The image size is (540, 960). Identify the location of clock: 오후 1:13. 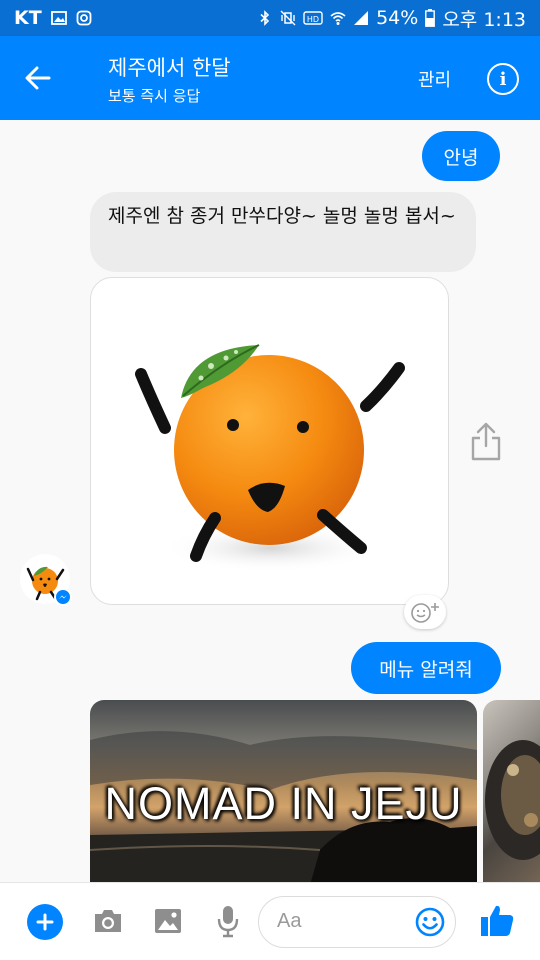
(484, 19).